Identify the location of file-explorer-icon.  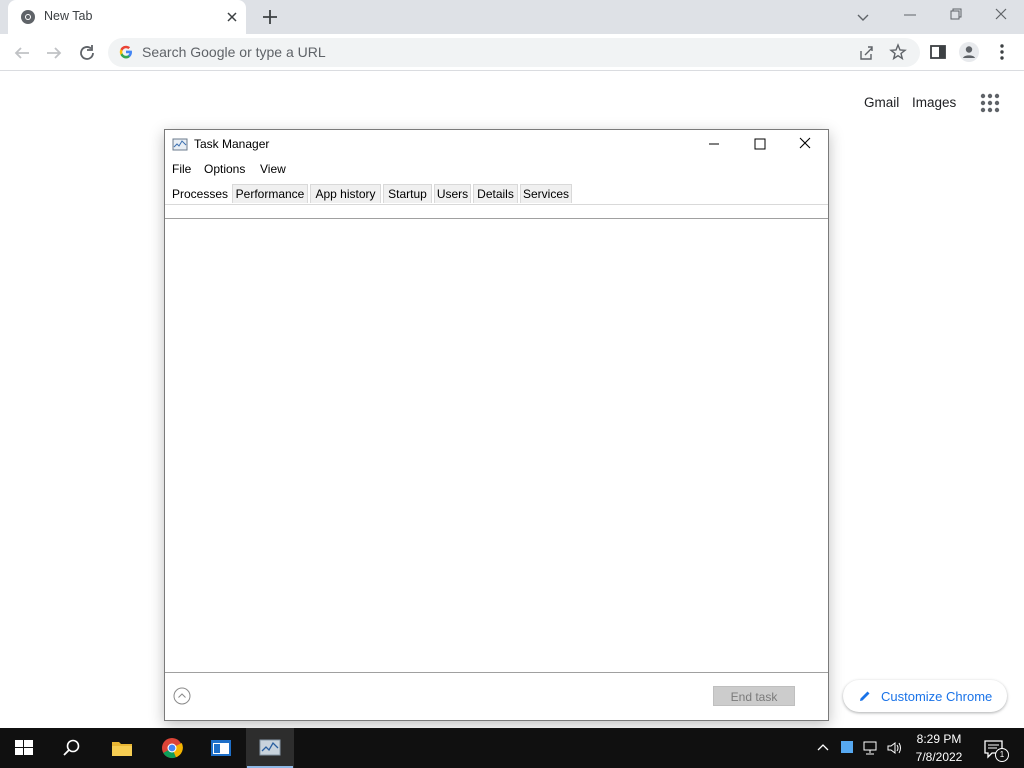
(122, 749).